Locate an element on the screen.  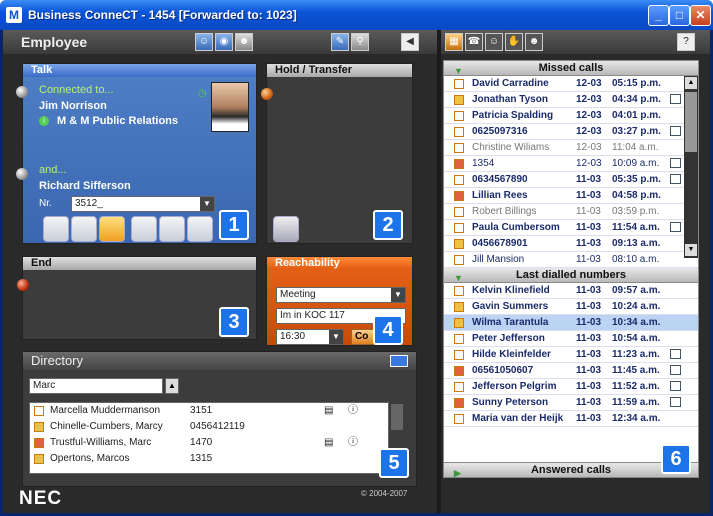
second-contact-name: Richard Sifferson is located at coordinates (85, 186).